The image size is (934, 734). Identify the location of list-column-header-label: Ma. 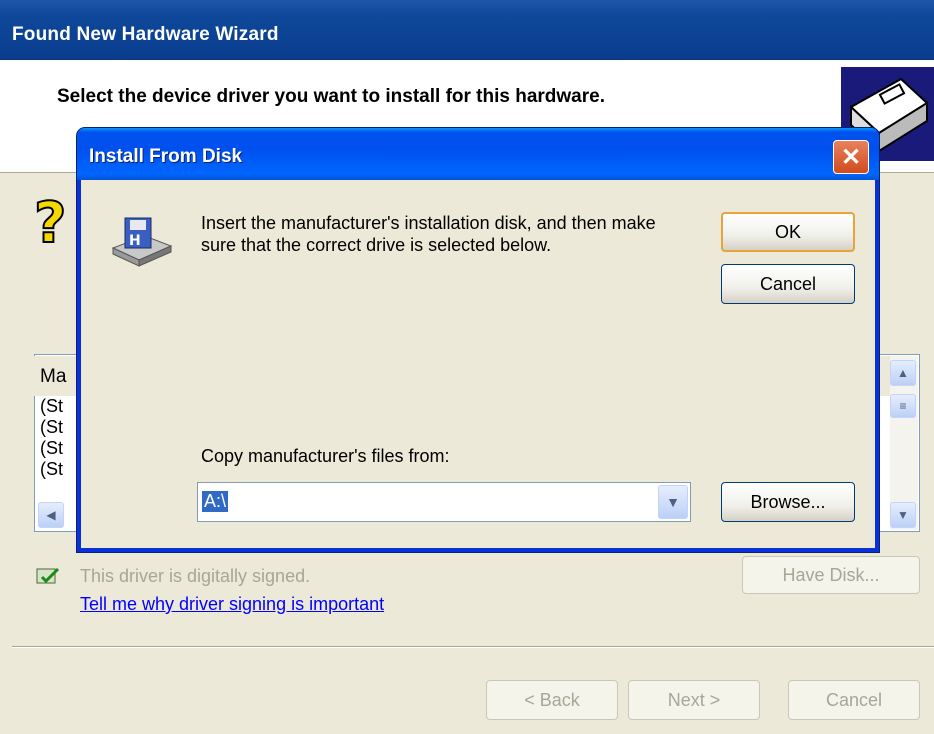
(53, 376).